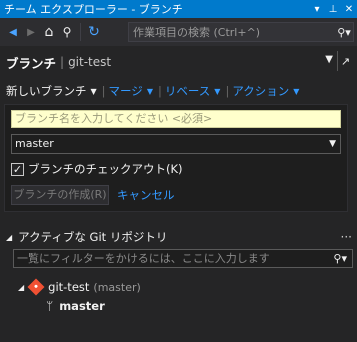 This screenshot has height=342, width=357. What do you see at coordinates (317, 9) in the screenshot?
I see `window-menu-icon: ▾` at bounding box center [317, 9].